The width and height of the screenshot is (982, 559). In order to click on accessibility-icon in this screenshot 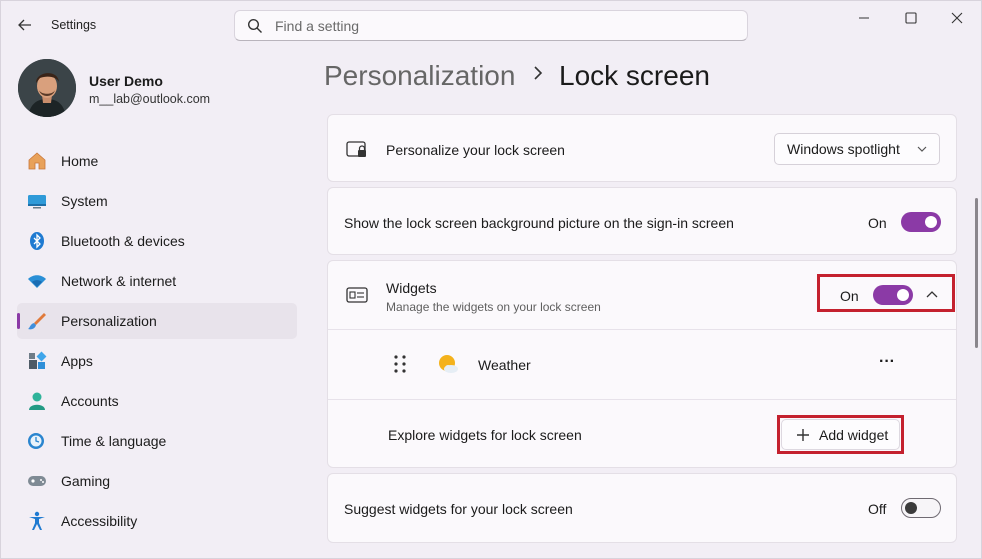, I will do `click(37, 521)`.